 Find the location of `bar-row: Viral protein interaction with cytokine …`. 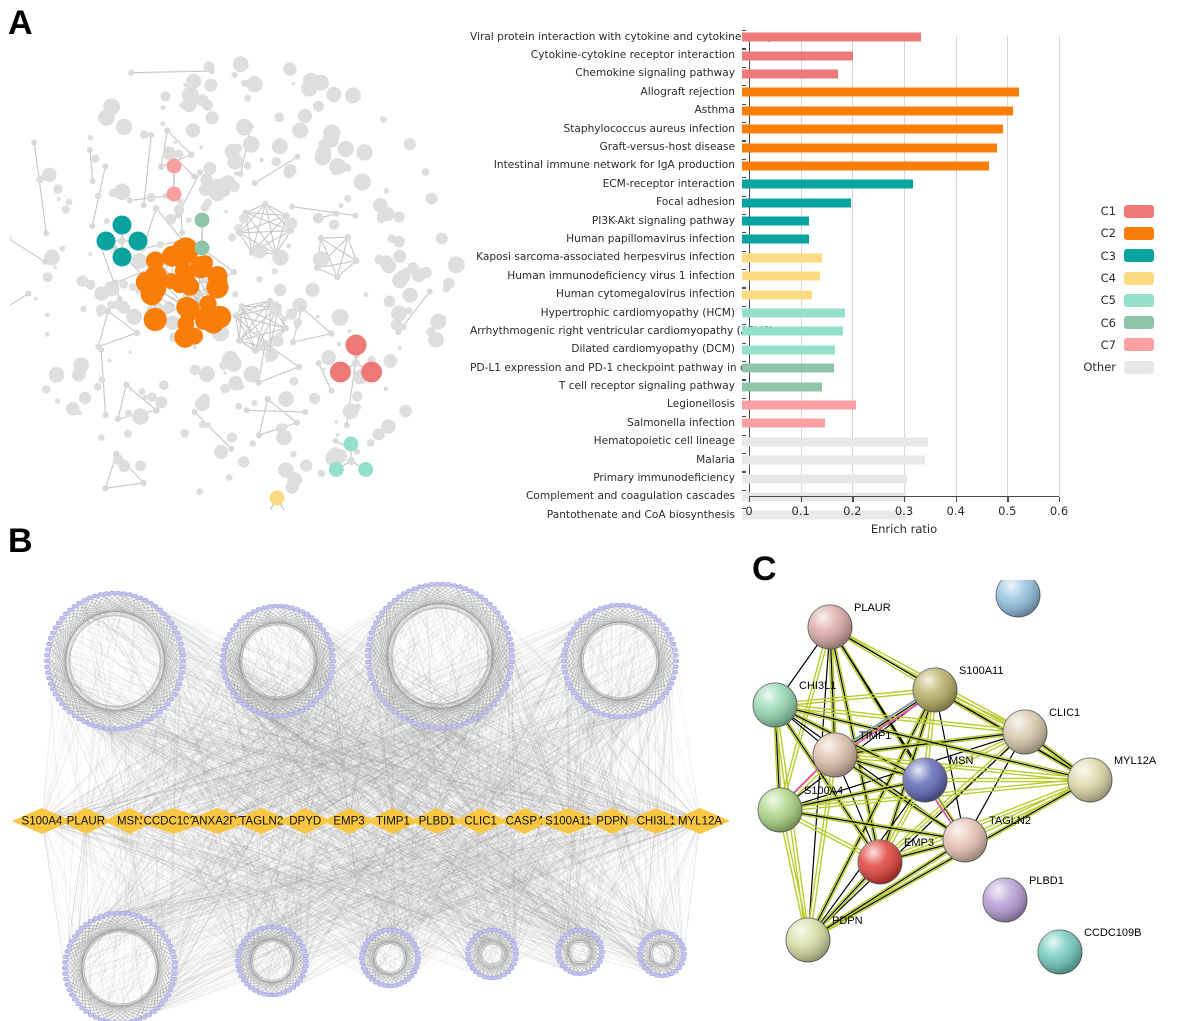

bar-row: Viral protein interaction with cytokine … is located at coordinates (780, 37).